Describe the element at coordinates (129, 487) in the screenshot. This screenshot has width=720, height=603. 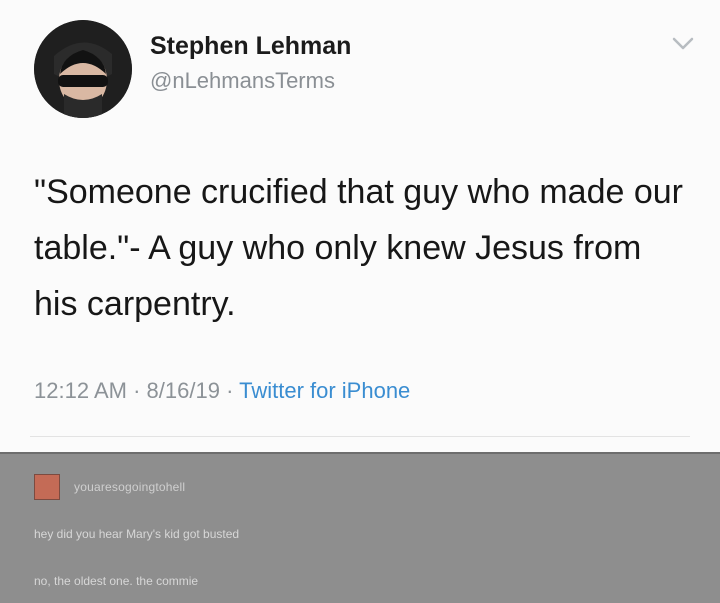
I see `reply-username: youaresogoingtohell` at that location.